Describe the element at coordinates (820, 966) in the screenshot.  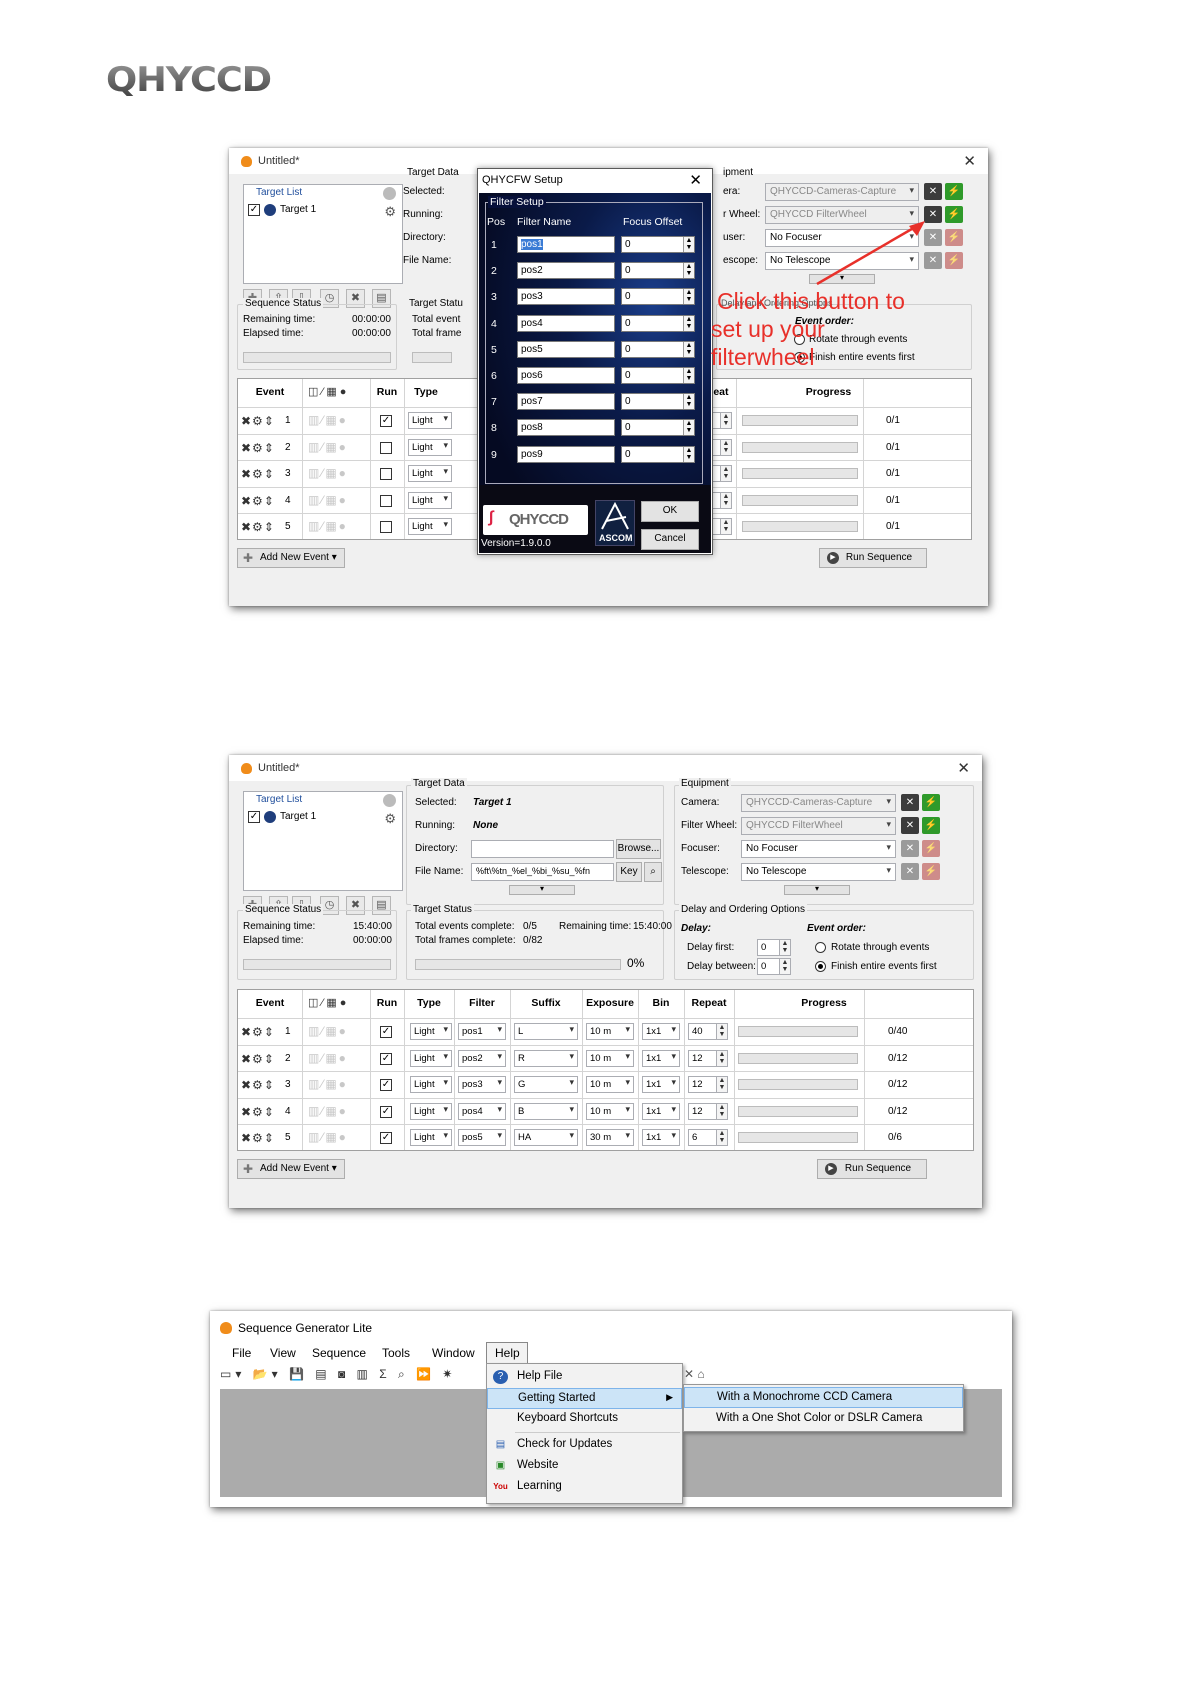
I see `finish-radio` at that location.